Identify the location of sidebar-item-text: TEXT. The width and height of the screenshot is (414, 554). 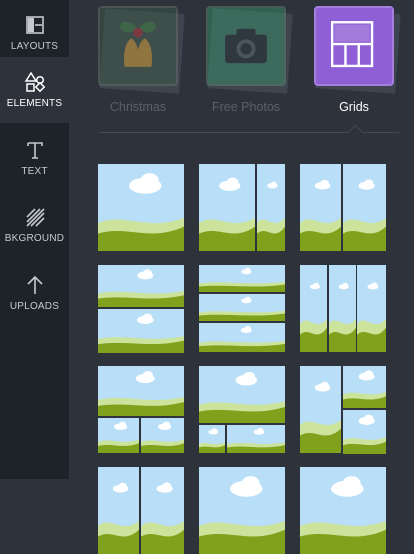
(34, 158).